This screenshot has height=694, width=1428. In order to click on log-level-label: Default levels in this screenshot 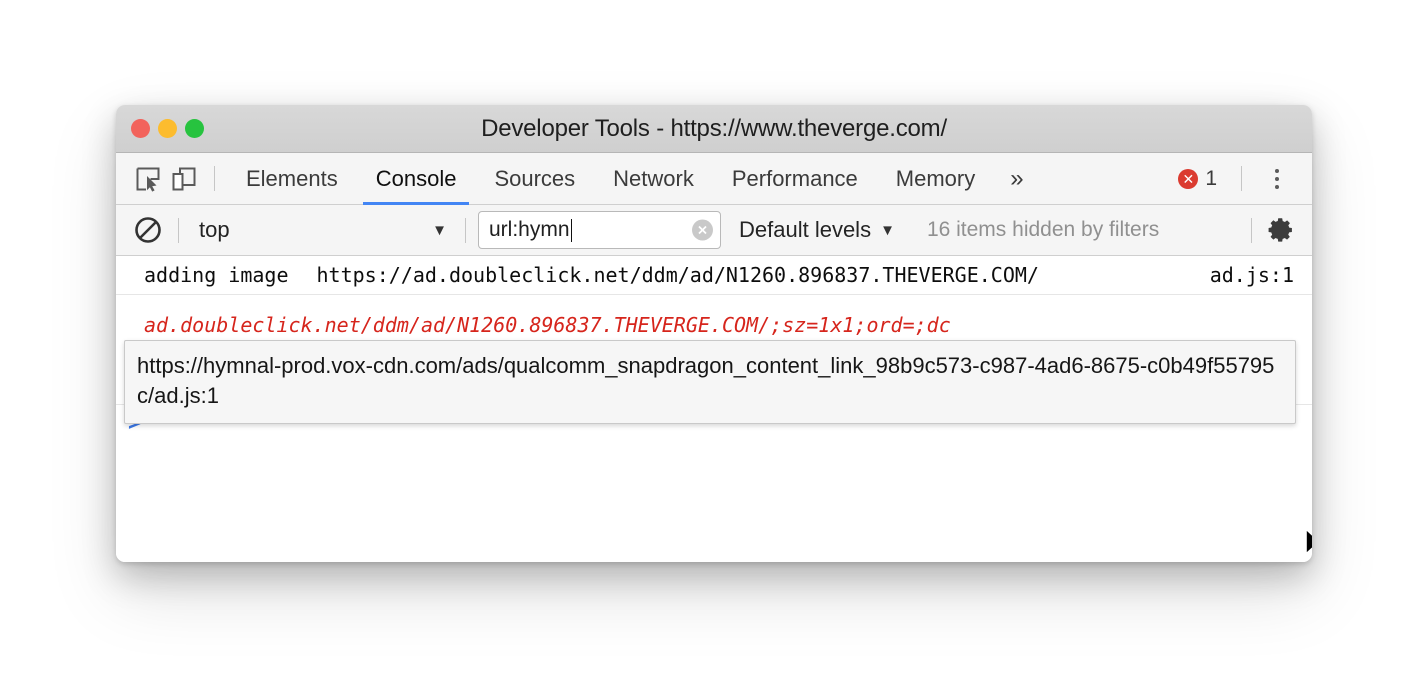, I will do `click(805, 229)`.